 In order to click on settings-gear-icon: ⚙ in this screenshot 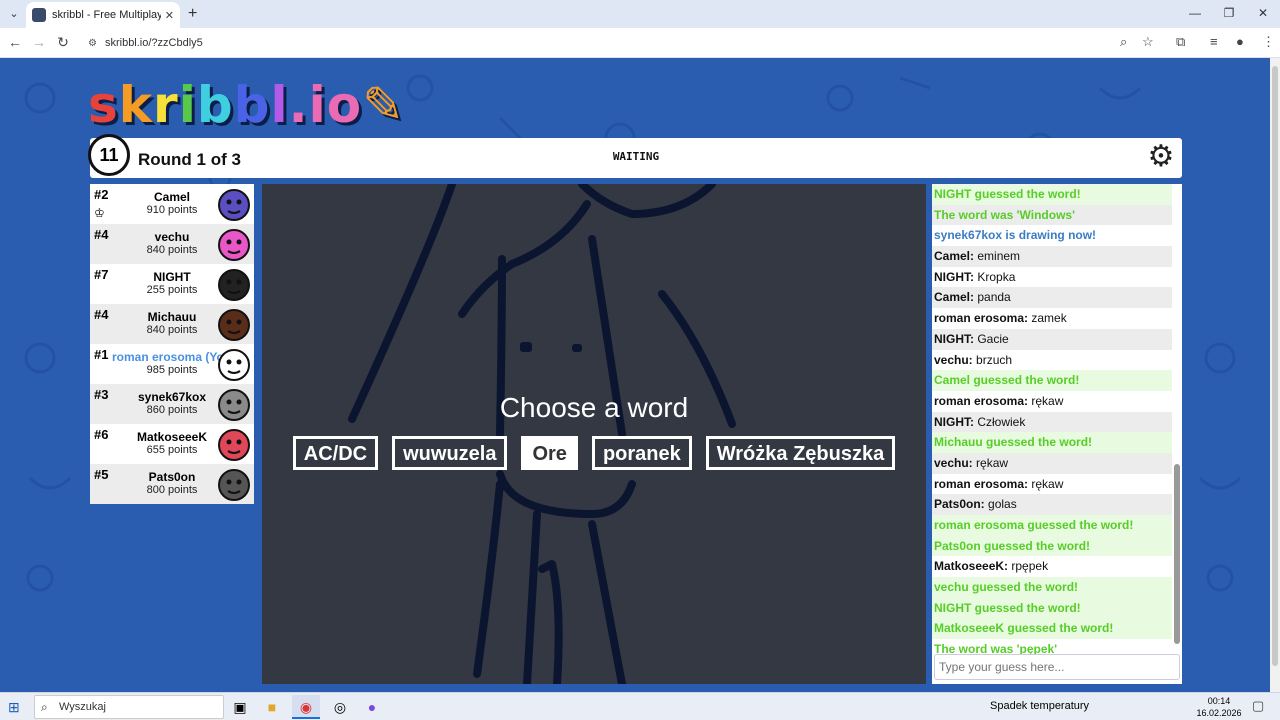, I will do `click(1161, 157)`.